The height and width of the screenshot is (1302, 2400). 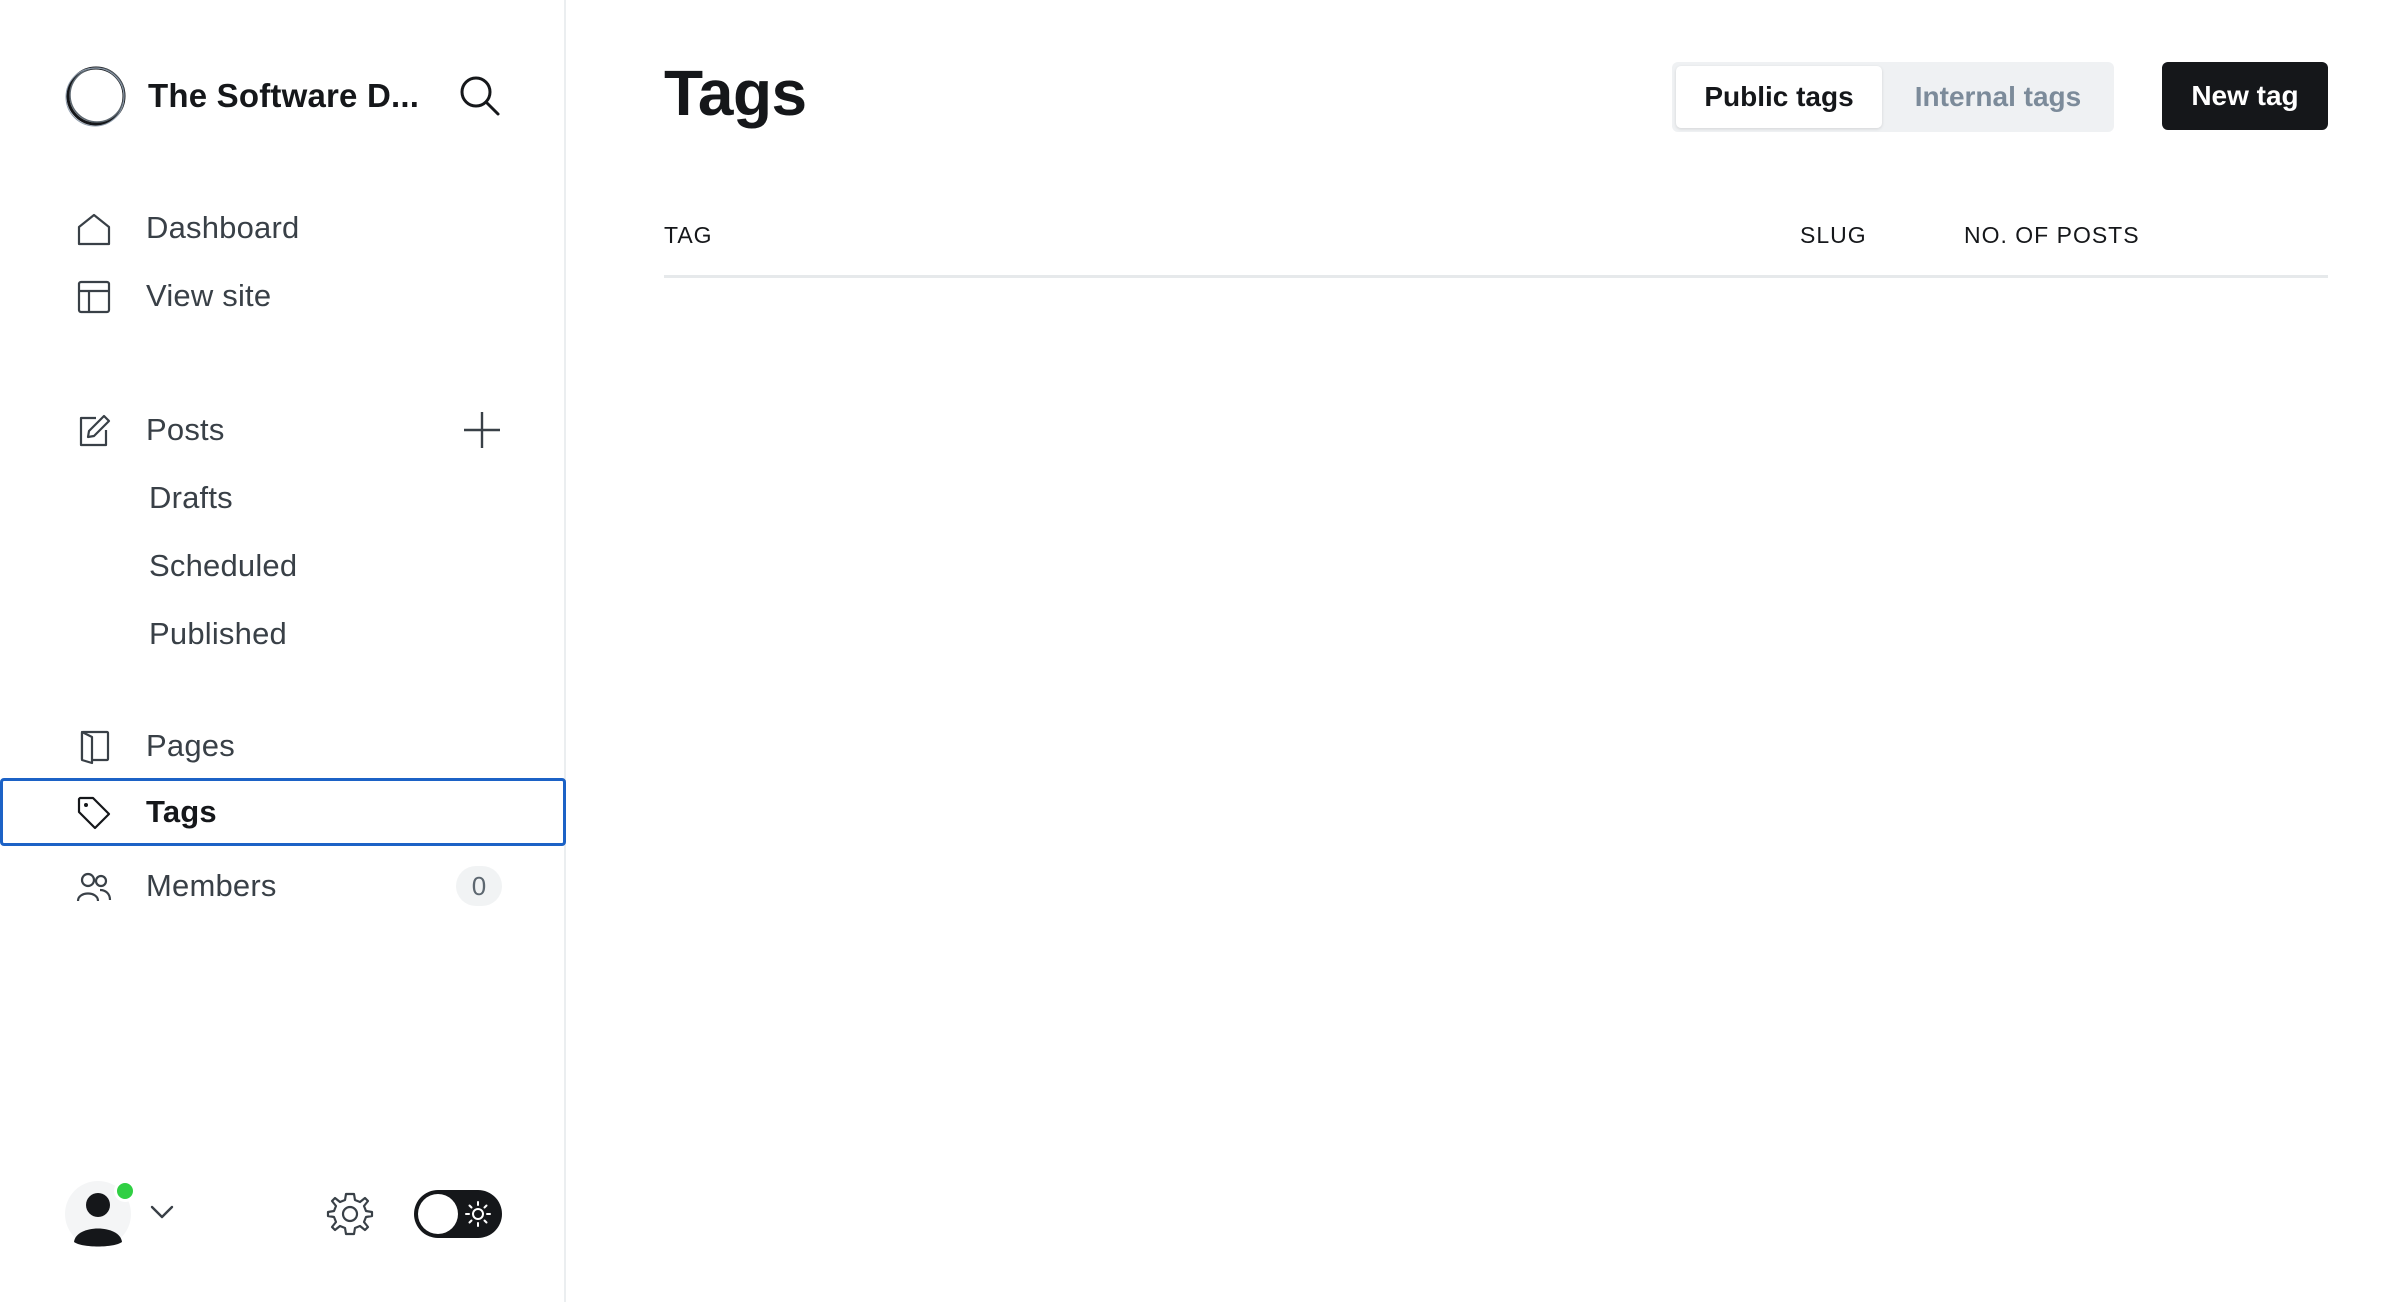 What do you see at coordinates (350, 1214) in the screenshot?
I see `gear-icon` at bounding box center [350, 1214].